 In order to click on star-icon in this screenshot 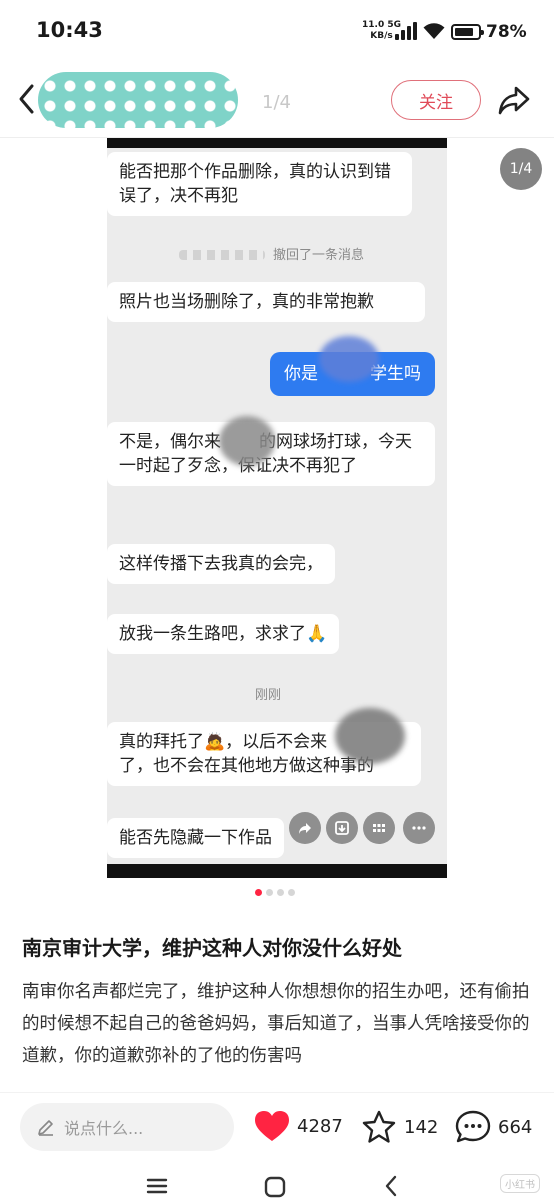, I will do `click(379, 1126)`.